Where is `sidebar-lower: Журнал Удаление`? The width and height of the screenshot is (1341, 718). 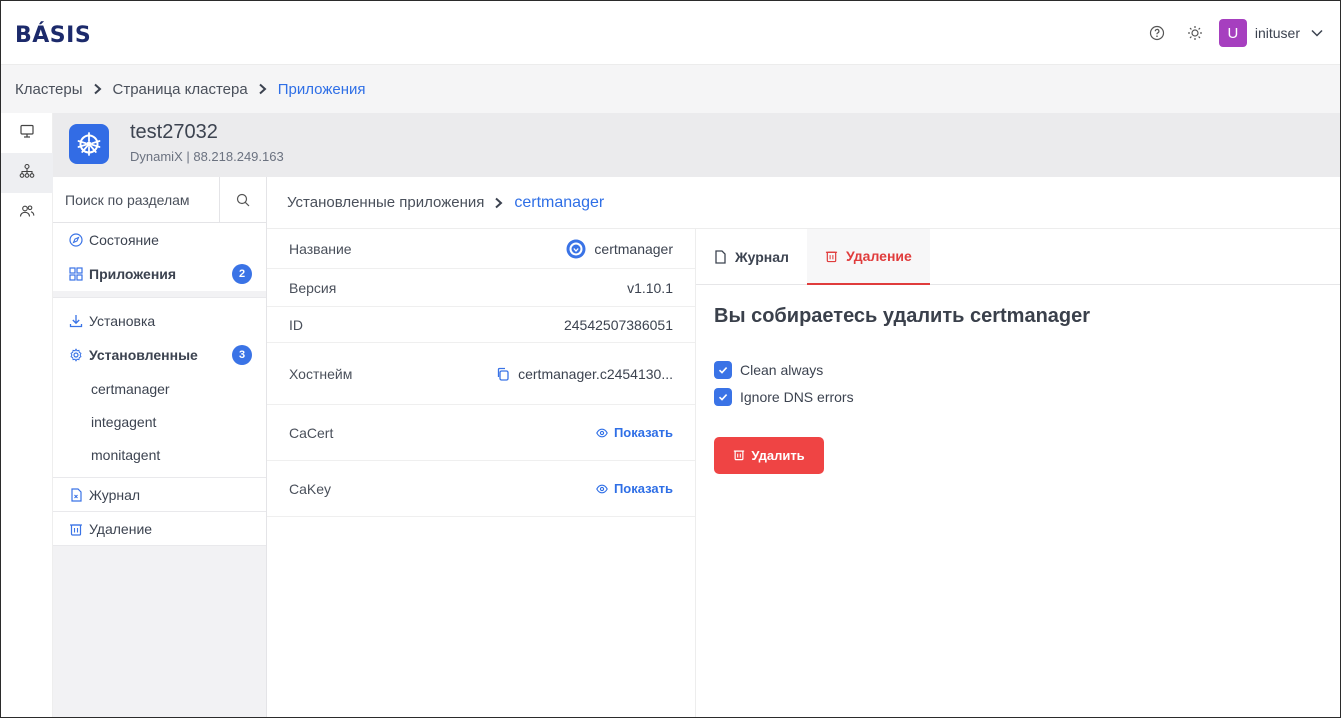
sidebar-lower: Журнал Удаление is located at coordinates (159, 512).